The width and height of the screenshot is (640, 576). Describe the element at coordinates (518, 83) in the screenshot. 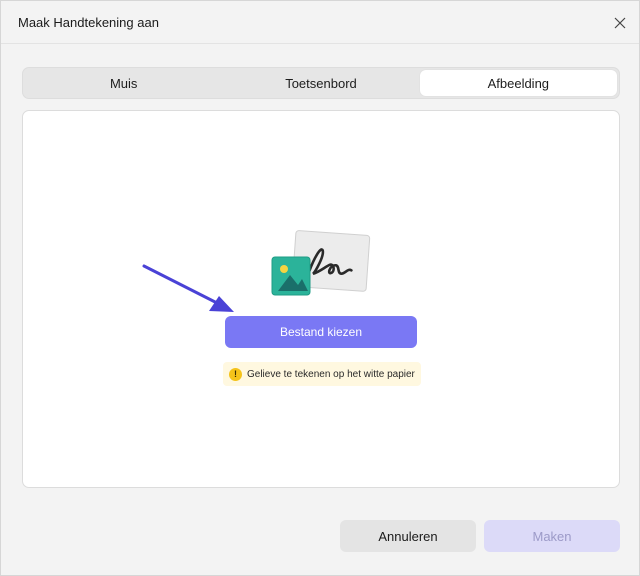

I see `tab-image: Afbeelding` at that location.